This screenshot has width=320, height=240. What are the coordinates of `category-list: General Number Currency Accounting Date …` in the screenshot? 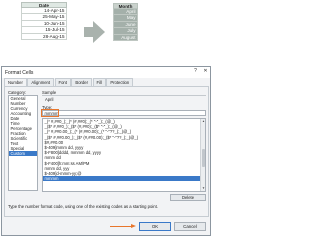 It's located at (23, 143).